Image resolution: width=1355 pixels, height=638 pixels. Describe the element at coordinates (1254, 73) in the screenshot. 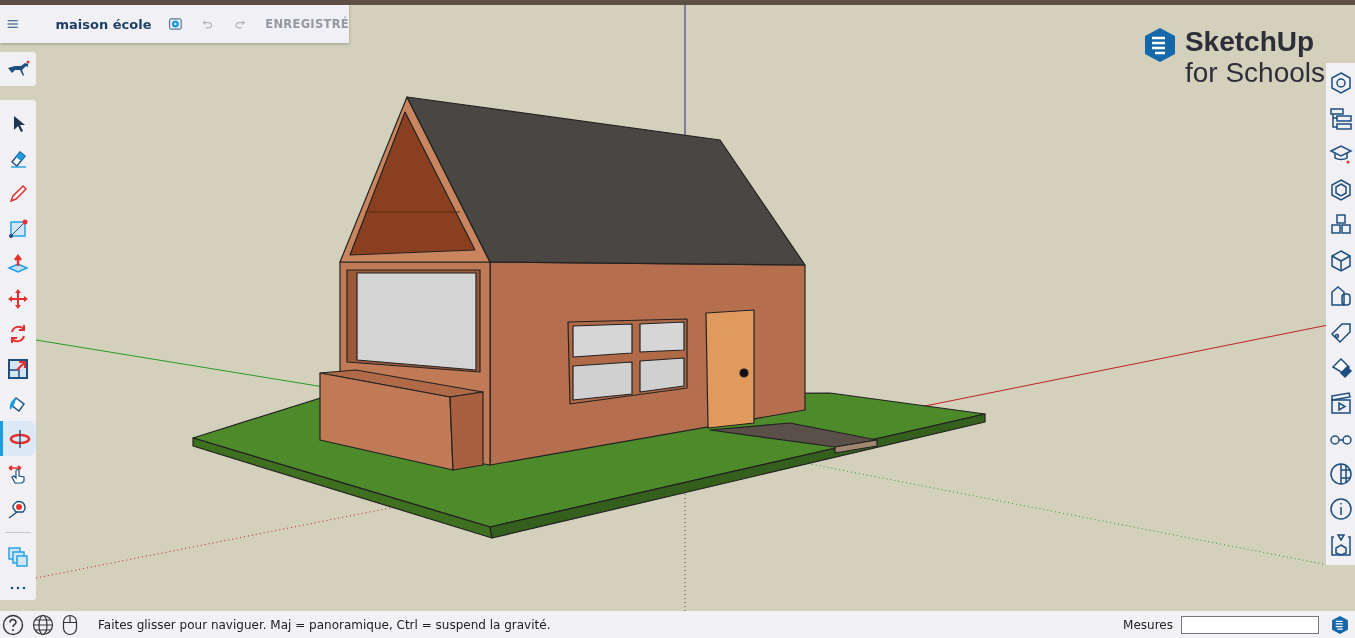

I see `logo-subtitle: for Schools` at that location.